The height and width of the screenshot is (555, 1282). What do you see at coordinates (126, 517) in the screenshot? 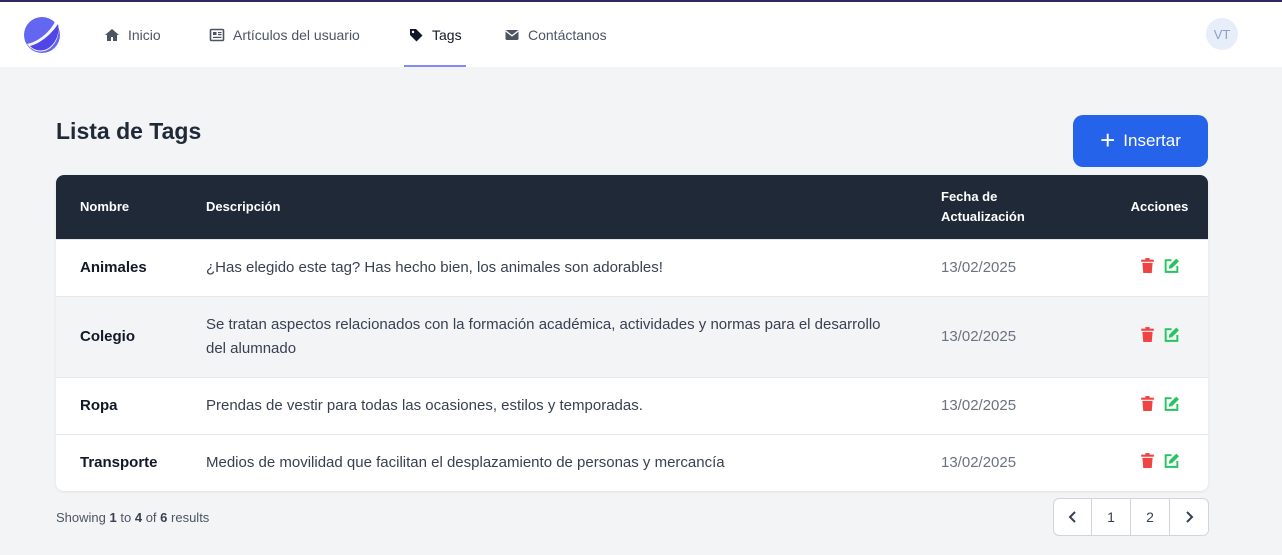
I see `results-to-word: to` at bounding box center [126, 517].